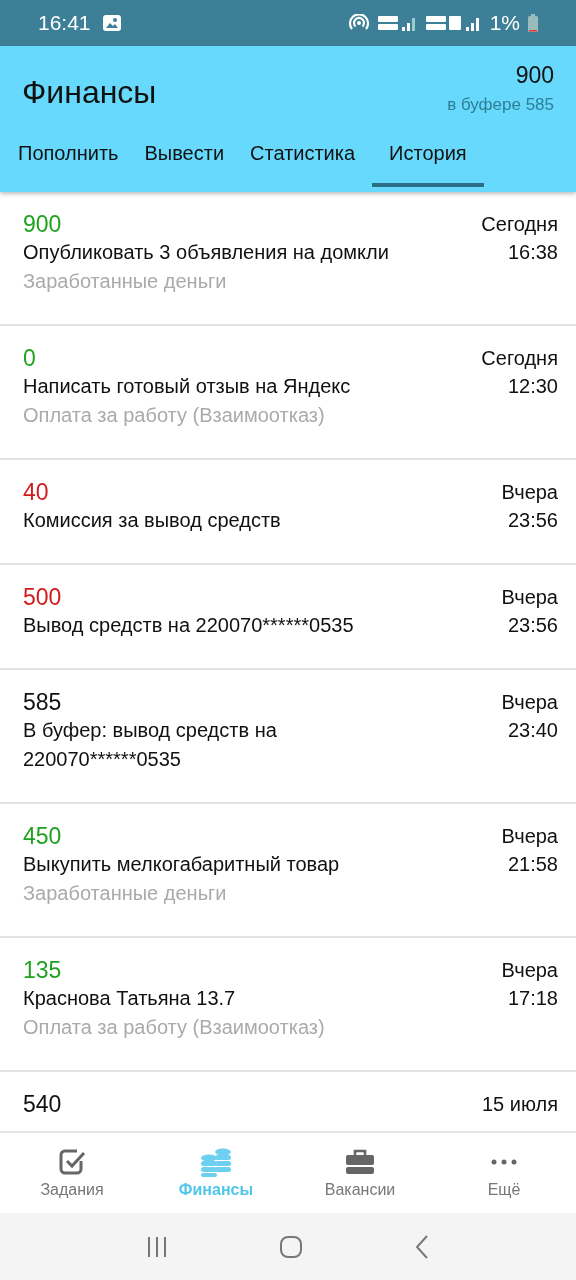  I want to click on transaction-title: Опубликовать 3 объявления на домкли, so click(206, 252).